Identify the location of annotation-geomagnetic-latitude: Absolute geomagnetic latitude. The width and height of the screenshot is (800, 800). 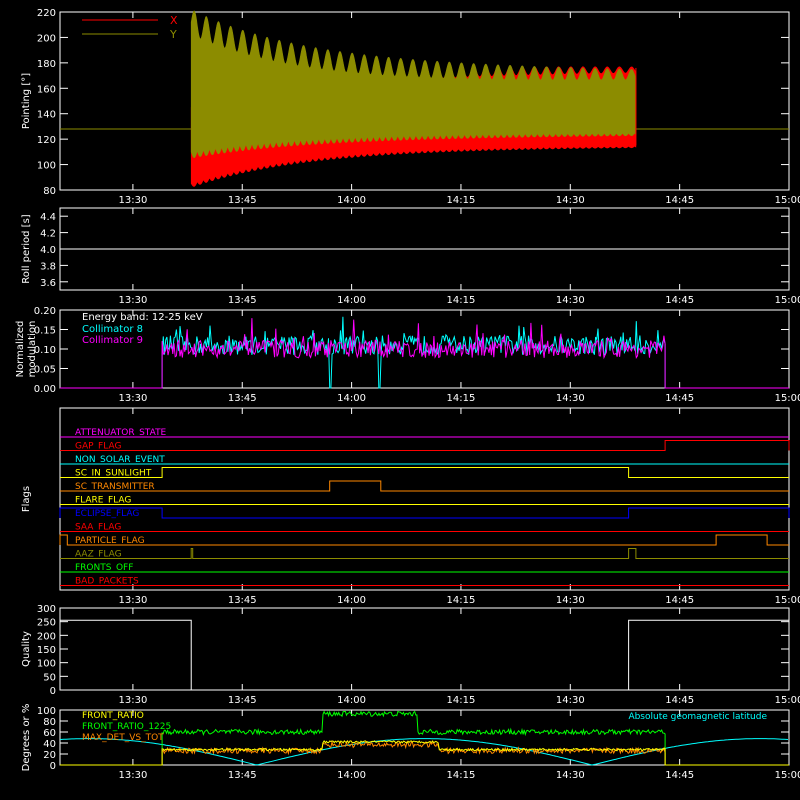
(697, 717).